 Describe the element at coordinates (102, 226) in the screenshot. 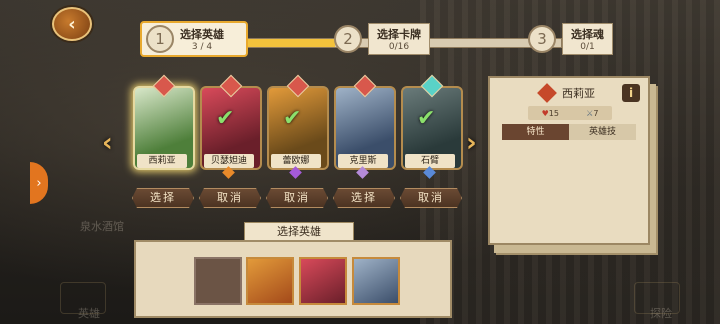

I see `bg-label-tavern: 泉水酒馆` at that location.